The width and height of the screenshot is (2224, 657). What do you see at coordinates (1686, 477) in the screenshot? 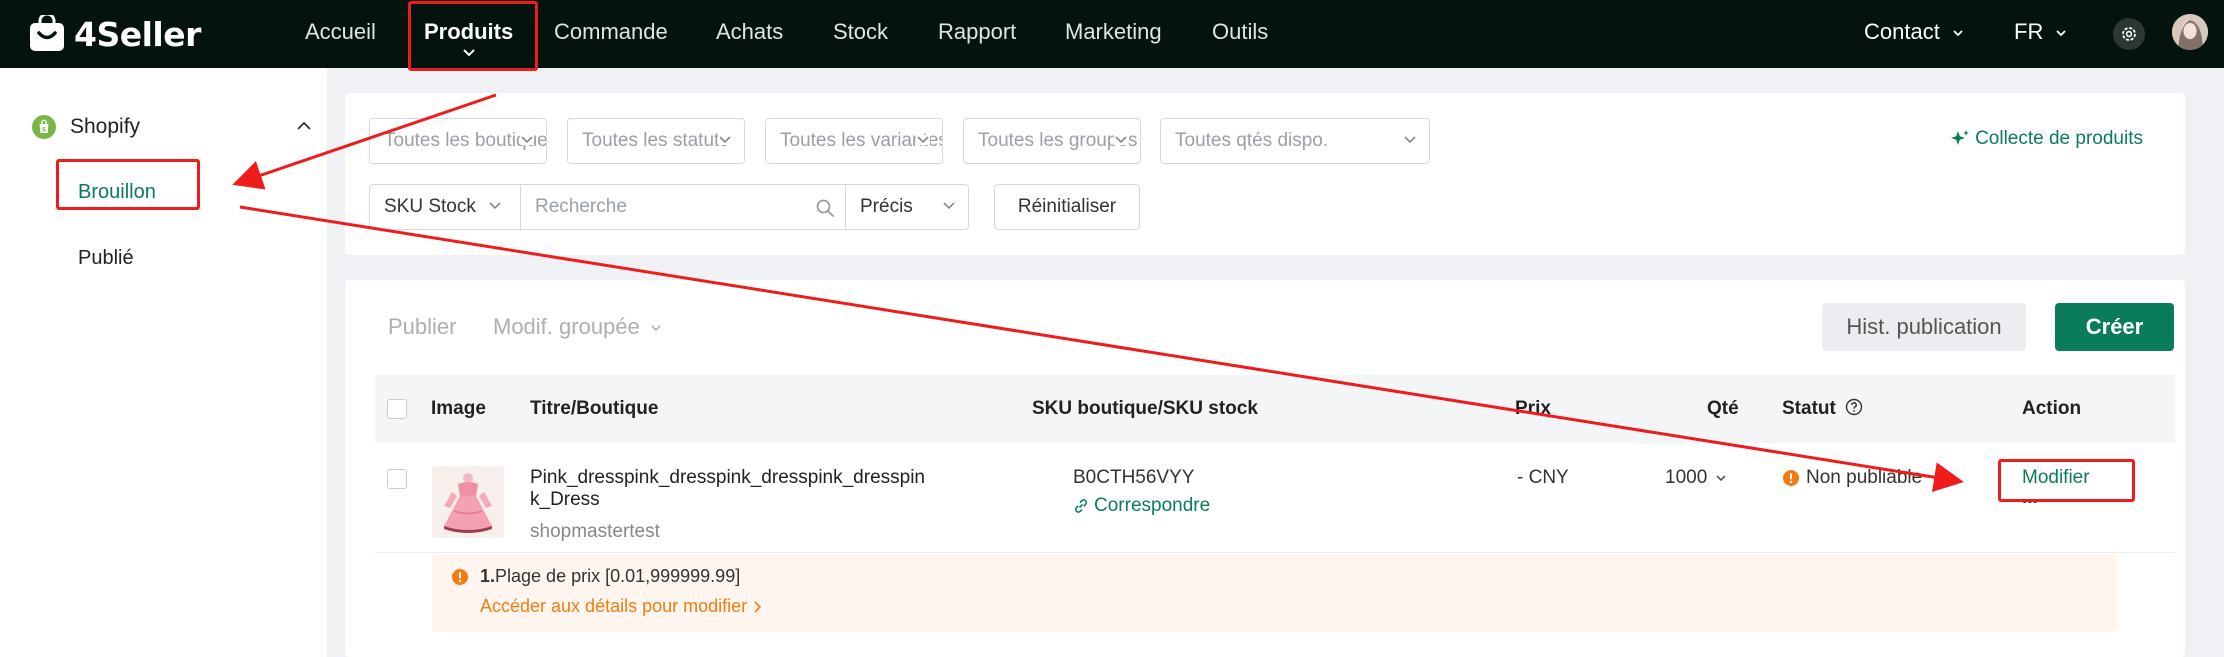
I see `qty-value: 1000` at bounding box center [1686, 477].